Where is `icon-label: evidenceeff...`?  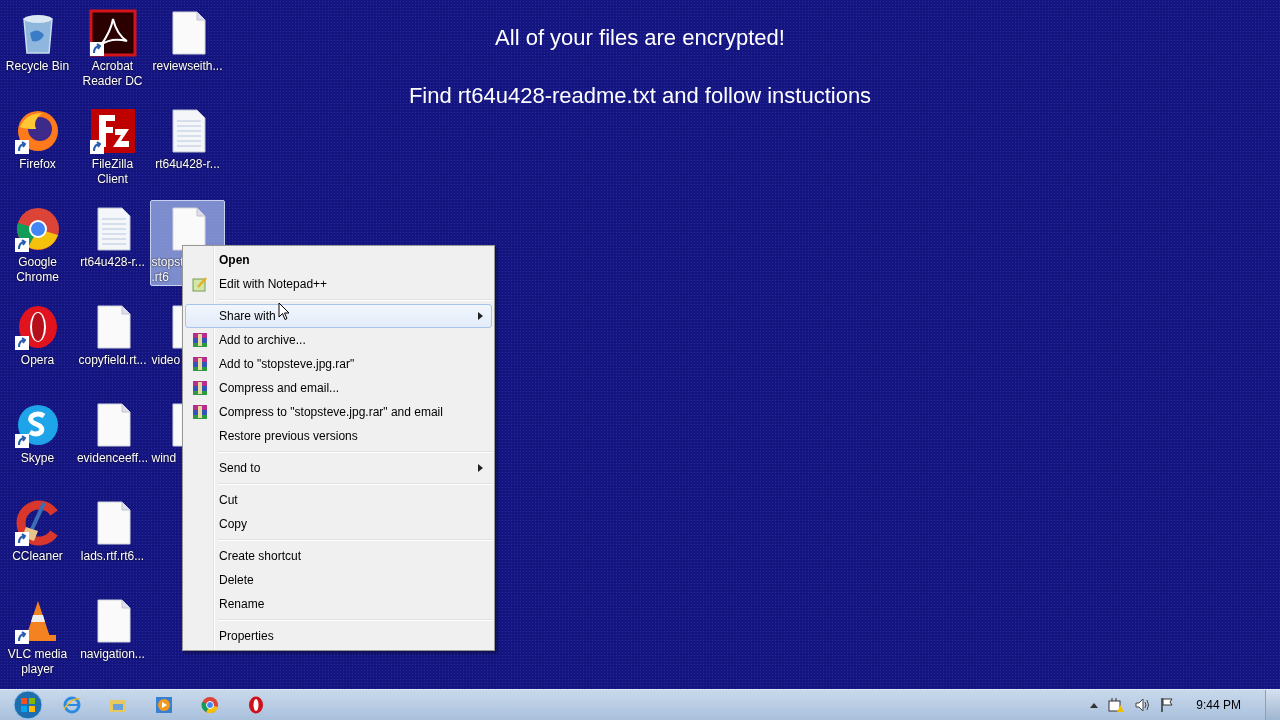 icon-label: evidenceeff... is located at coordinates (112, 458).